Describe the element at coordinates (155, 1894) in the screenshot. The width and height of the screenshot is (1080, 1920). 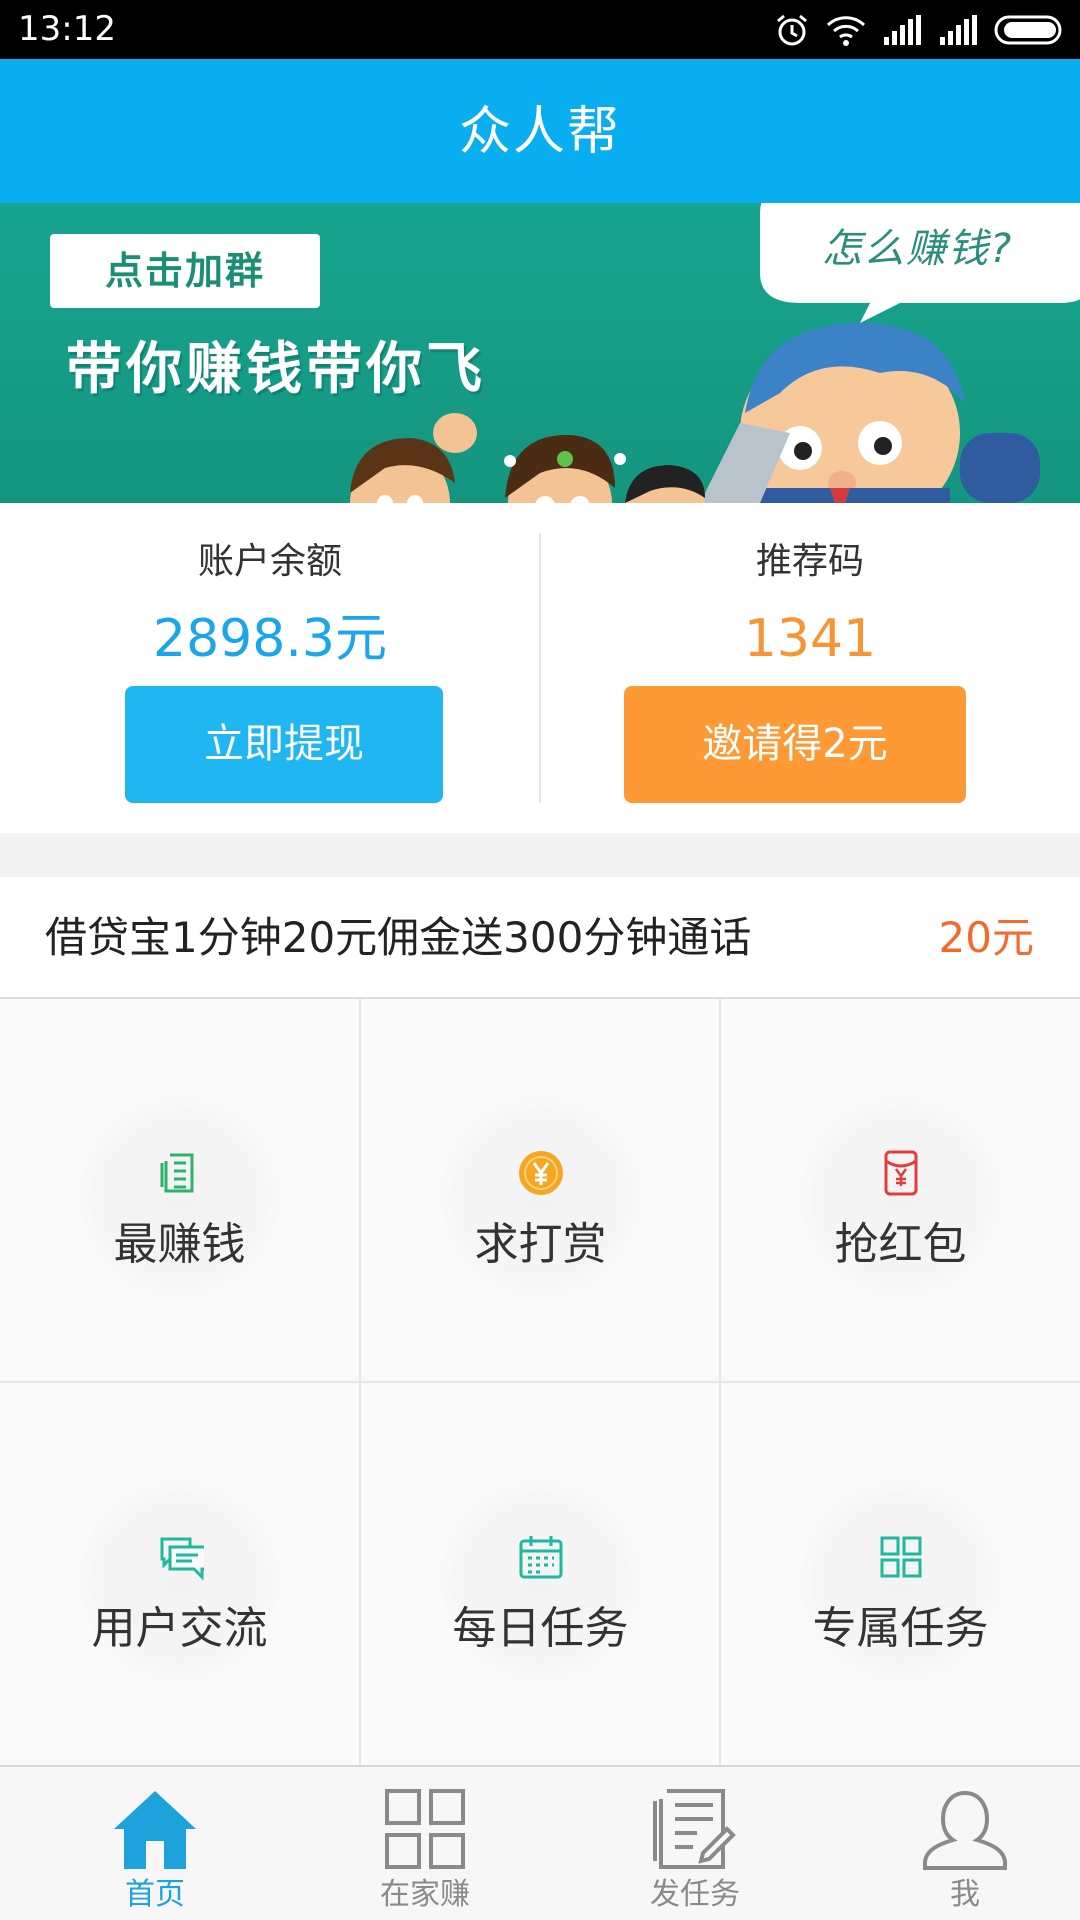
I see `nav-label: 首页` at that location.